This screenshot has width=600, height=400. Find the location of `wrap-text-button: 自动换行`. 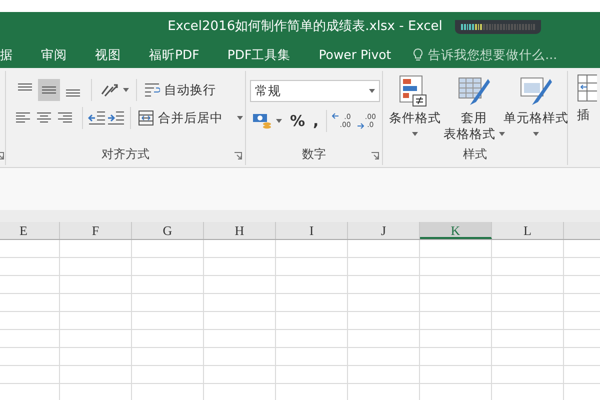

wrap-text-button: 自动换行 is located at coordinates (180, 90).